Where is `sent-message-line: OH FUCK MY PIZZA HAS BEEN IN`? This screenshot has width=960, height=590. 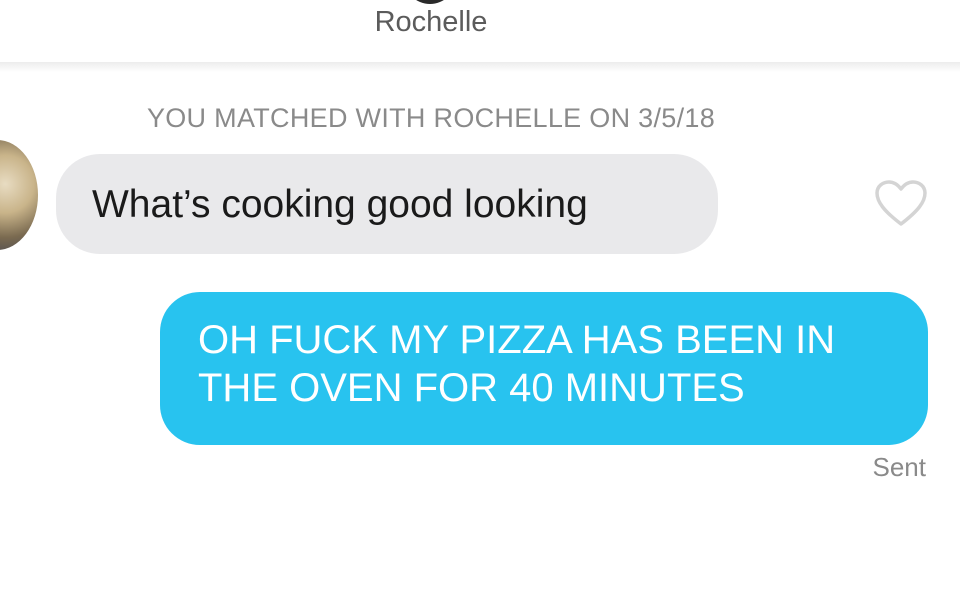
sent-message-line: OH FUCK MY PIZZA HAS BEEN IN is located at coordinates (517, 340).